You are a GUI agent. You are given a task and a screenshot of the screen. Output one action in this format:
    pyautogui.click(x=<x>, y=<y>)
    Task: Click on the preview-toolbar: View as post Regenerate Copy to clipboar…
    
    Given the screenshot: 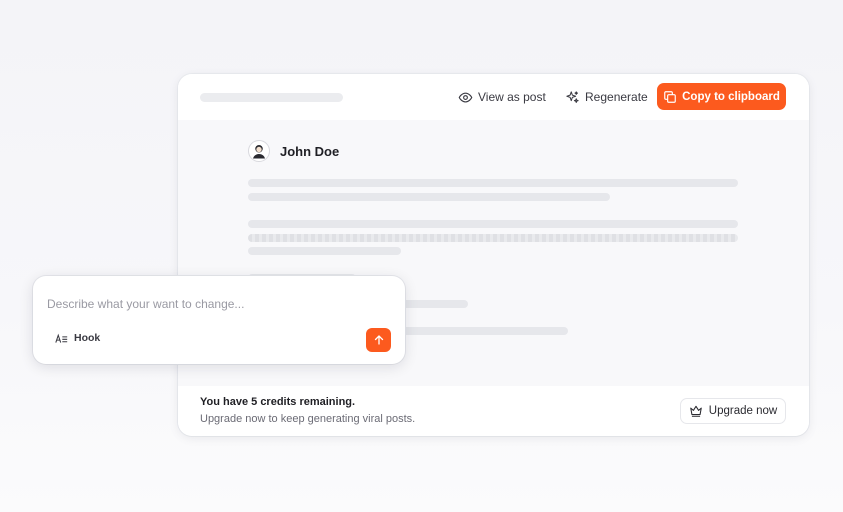 What is the action you would take?
    pyautogui.click(x=493, y=97)
    